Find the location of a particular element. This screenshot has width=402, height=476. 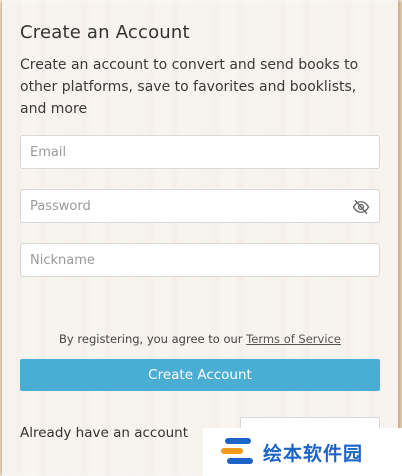

nickname-input is located at coordinates (200, 260).